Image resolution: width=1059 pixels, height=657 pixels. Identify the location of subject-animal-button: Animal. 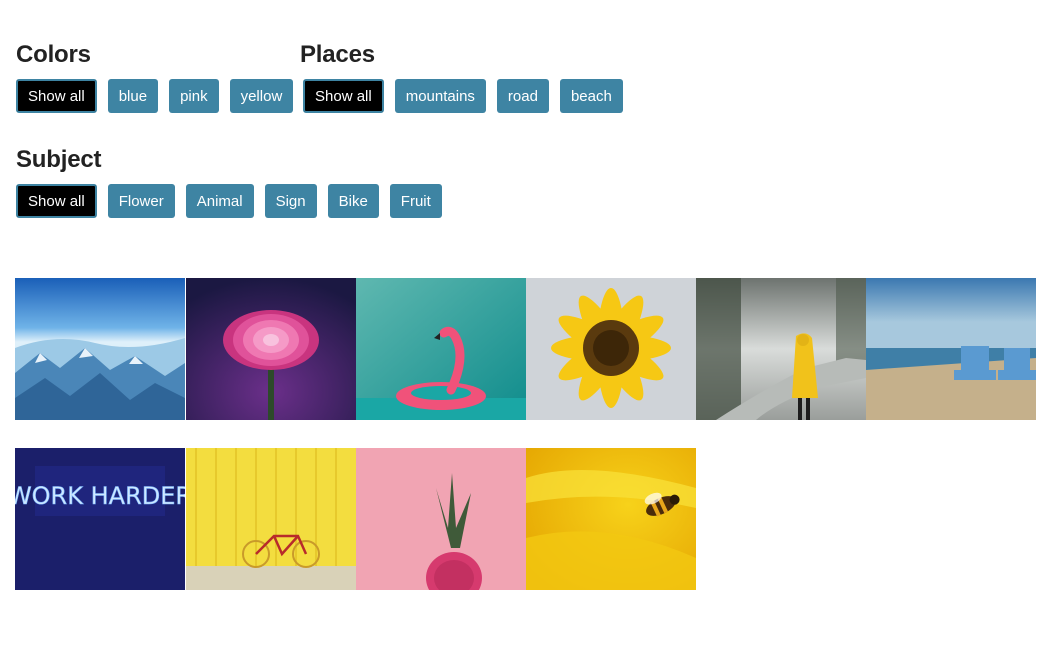
(219, 201).